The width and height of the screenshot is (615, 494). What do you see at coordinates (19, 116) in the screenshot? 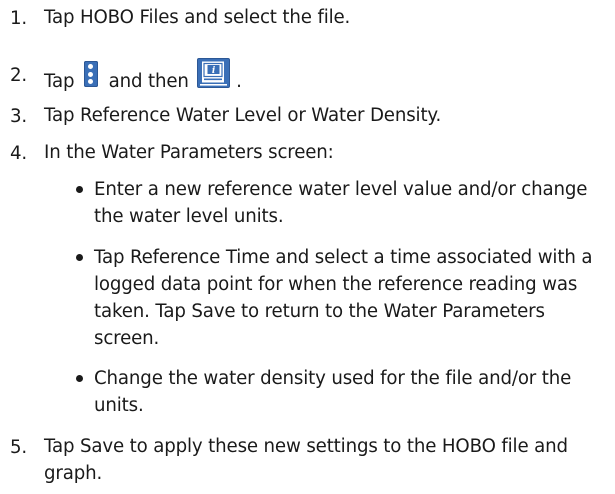
I see `step-number: 3.` at bounding box center [19, 116].